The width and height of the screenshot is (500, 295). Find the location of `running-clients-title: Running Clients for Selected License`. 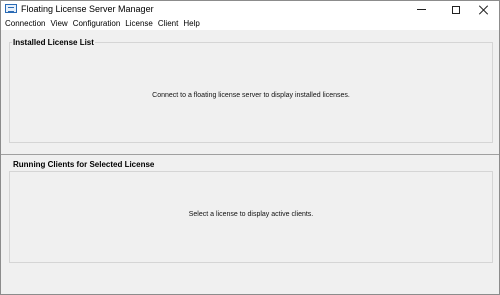

running-clients-title: Running Clients for Selected License is located at coordinates (84, 164).